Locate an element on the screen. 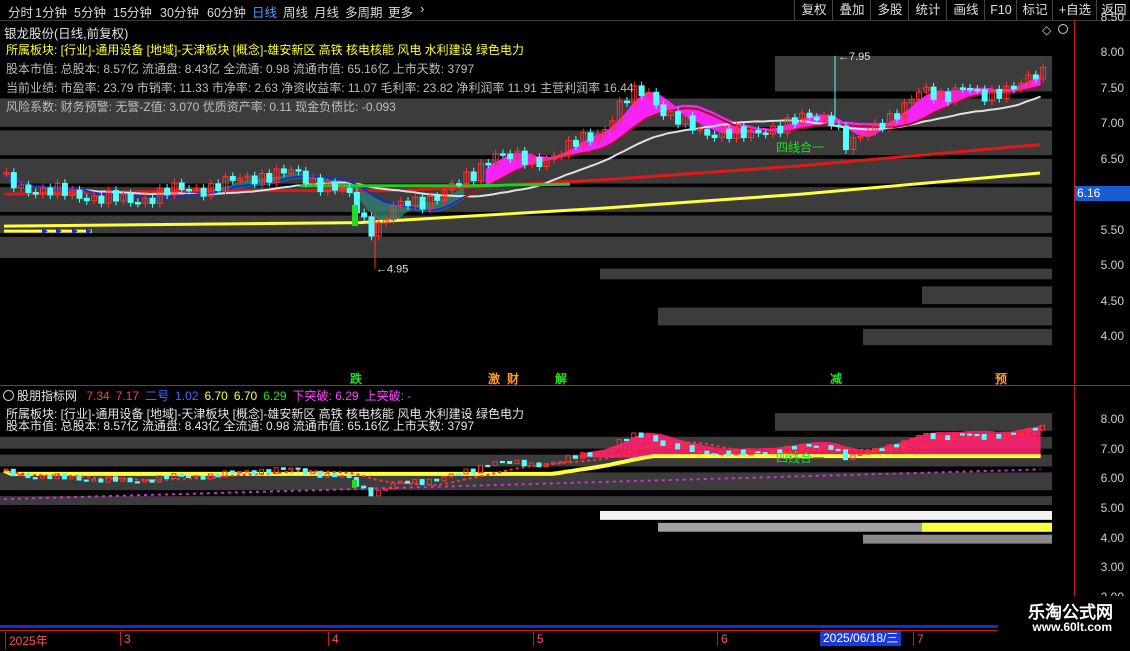 The image size is (1130, 651). time-label: 3 is located at coordinates (125, 639).